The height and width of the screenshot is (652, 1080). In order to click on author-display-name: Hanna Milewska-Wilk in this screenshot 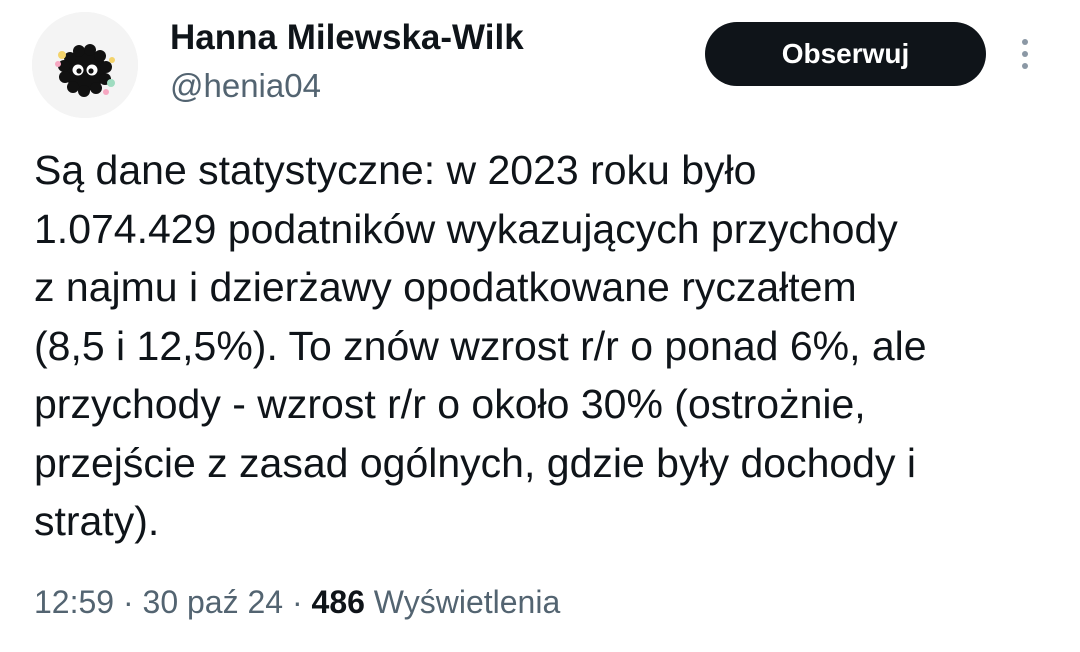, I will do `click(347, 38)`.